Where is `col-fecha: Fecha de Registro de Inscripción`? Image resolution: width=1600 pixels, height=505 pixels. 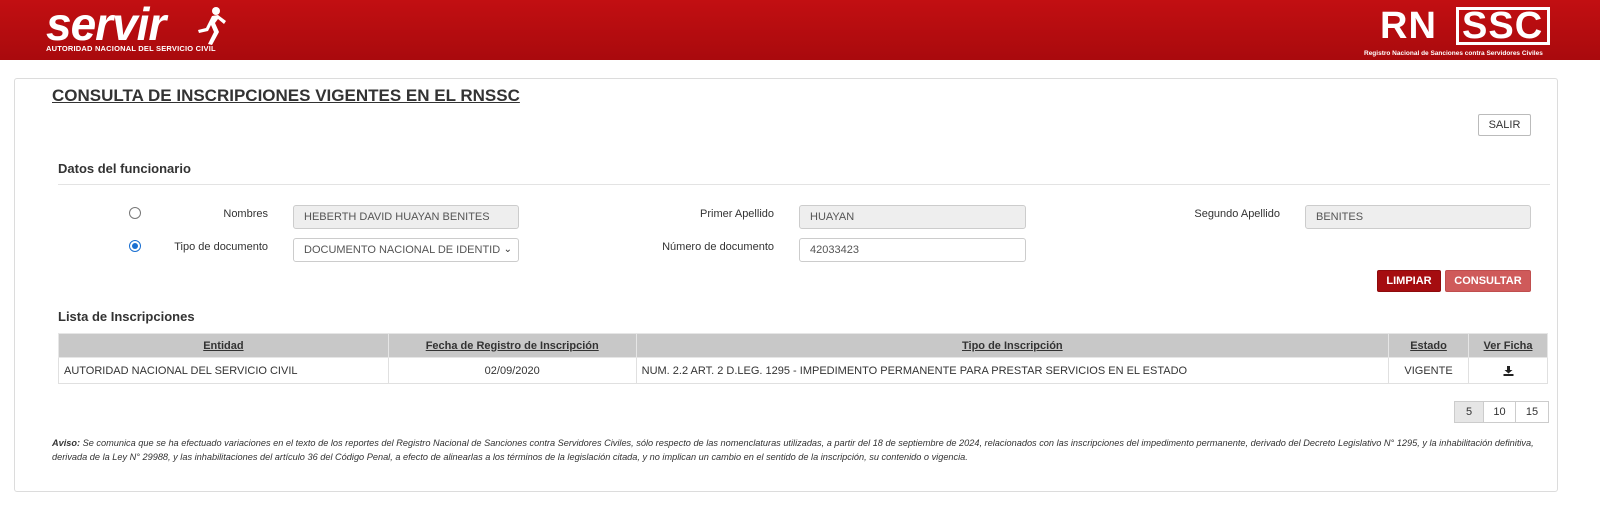
col-fecha: Fecha de Registro de Inscripción is located at coordinates (512, 345).